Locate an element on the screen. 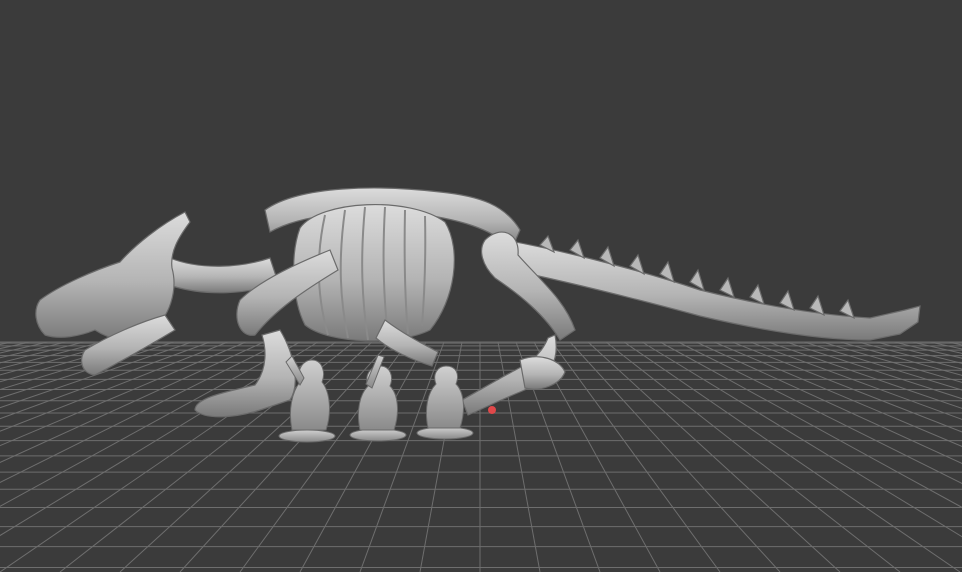 This screenshot has height=572, width=962. figure-3-base is located at coordinates (445, 433).